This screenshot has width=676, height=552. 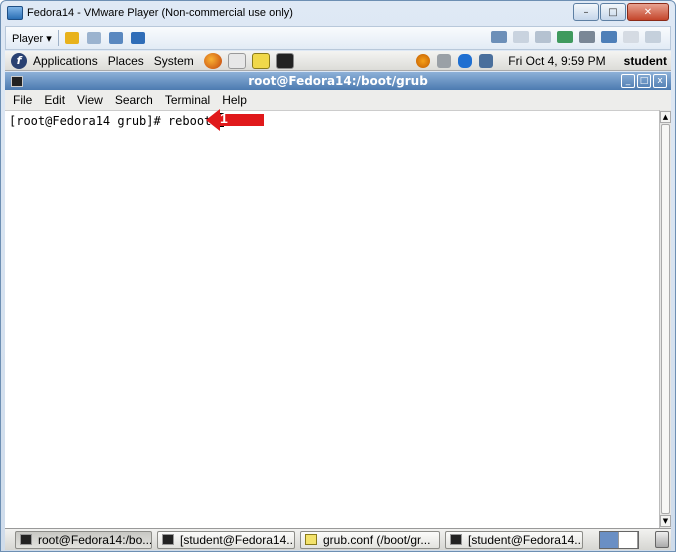 I want to click on terminal-window-title: root@Fedora14:/boot/grub, so click(x=338, y=81).